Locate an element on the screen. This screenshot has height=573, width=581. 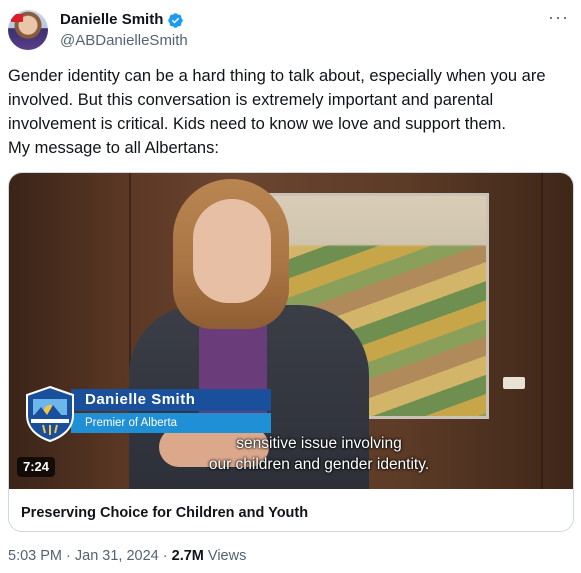
caption-line: sensitive issue involving is located at coordinates (319, 443).